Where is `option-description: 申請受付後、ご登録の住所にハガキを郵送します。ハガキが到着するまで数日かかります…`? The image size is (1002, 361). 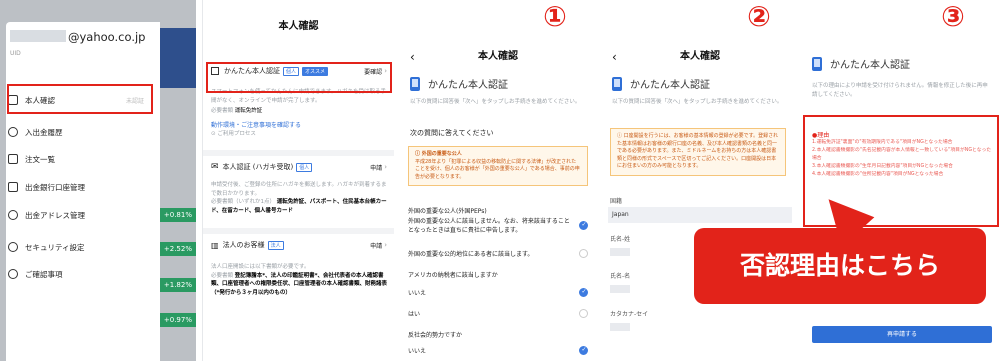 option-description: 申請受付後、ご登録の住所にハガキを郵送します。ハガキが到着するまで数日かかります… is located at coordinates (299, 189).